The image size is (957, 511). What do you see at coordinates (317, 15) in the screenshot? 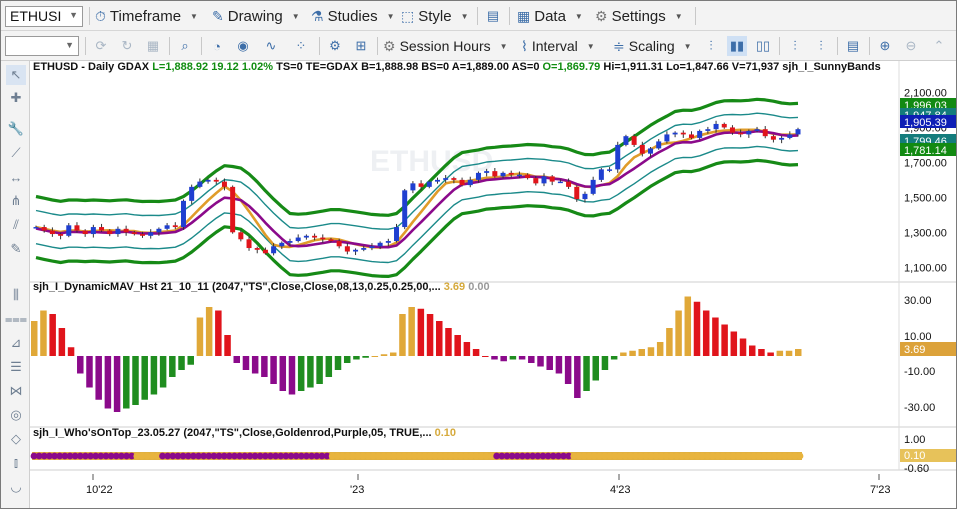
I see `flask-icon: ⚗` at bounding box center [317, 15].